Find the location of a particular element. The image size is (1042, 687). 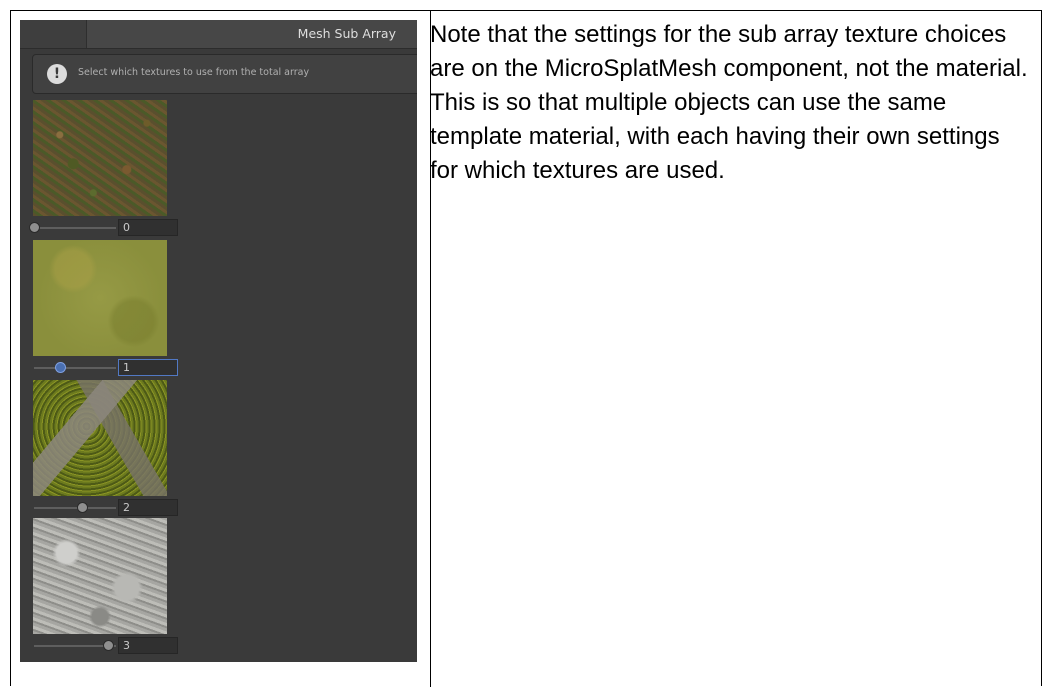

texture-slot-1: 1 is located at coordinates (115, 310).